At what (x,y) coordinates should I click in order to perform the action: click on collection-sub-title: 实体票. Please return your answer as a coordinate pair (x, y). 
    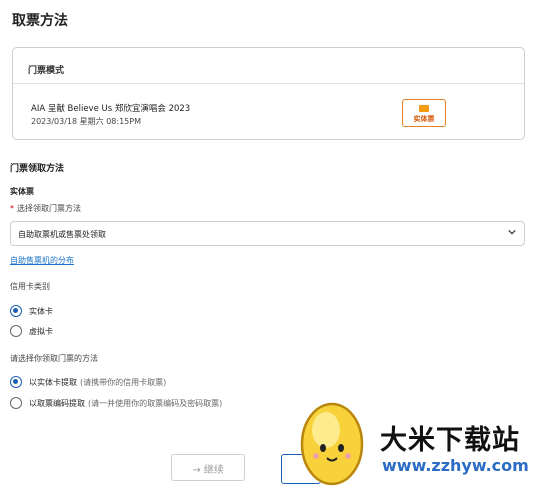
    Looking at the image, I should click on (22, 191).